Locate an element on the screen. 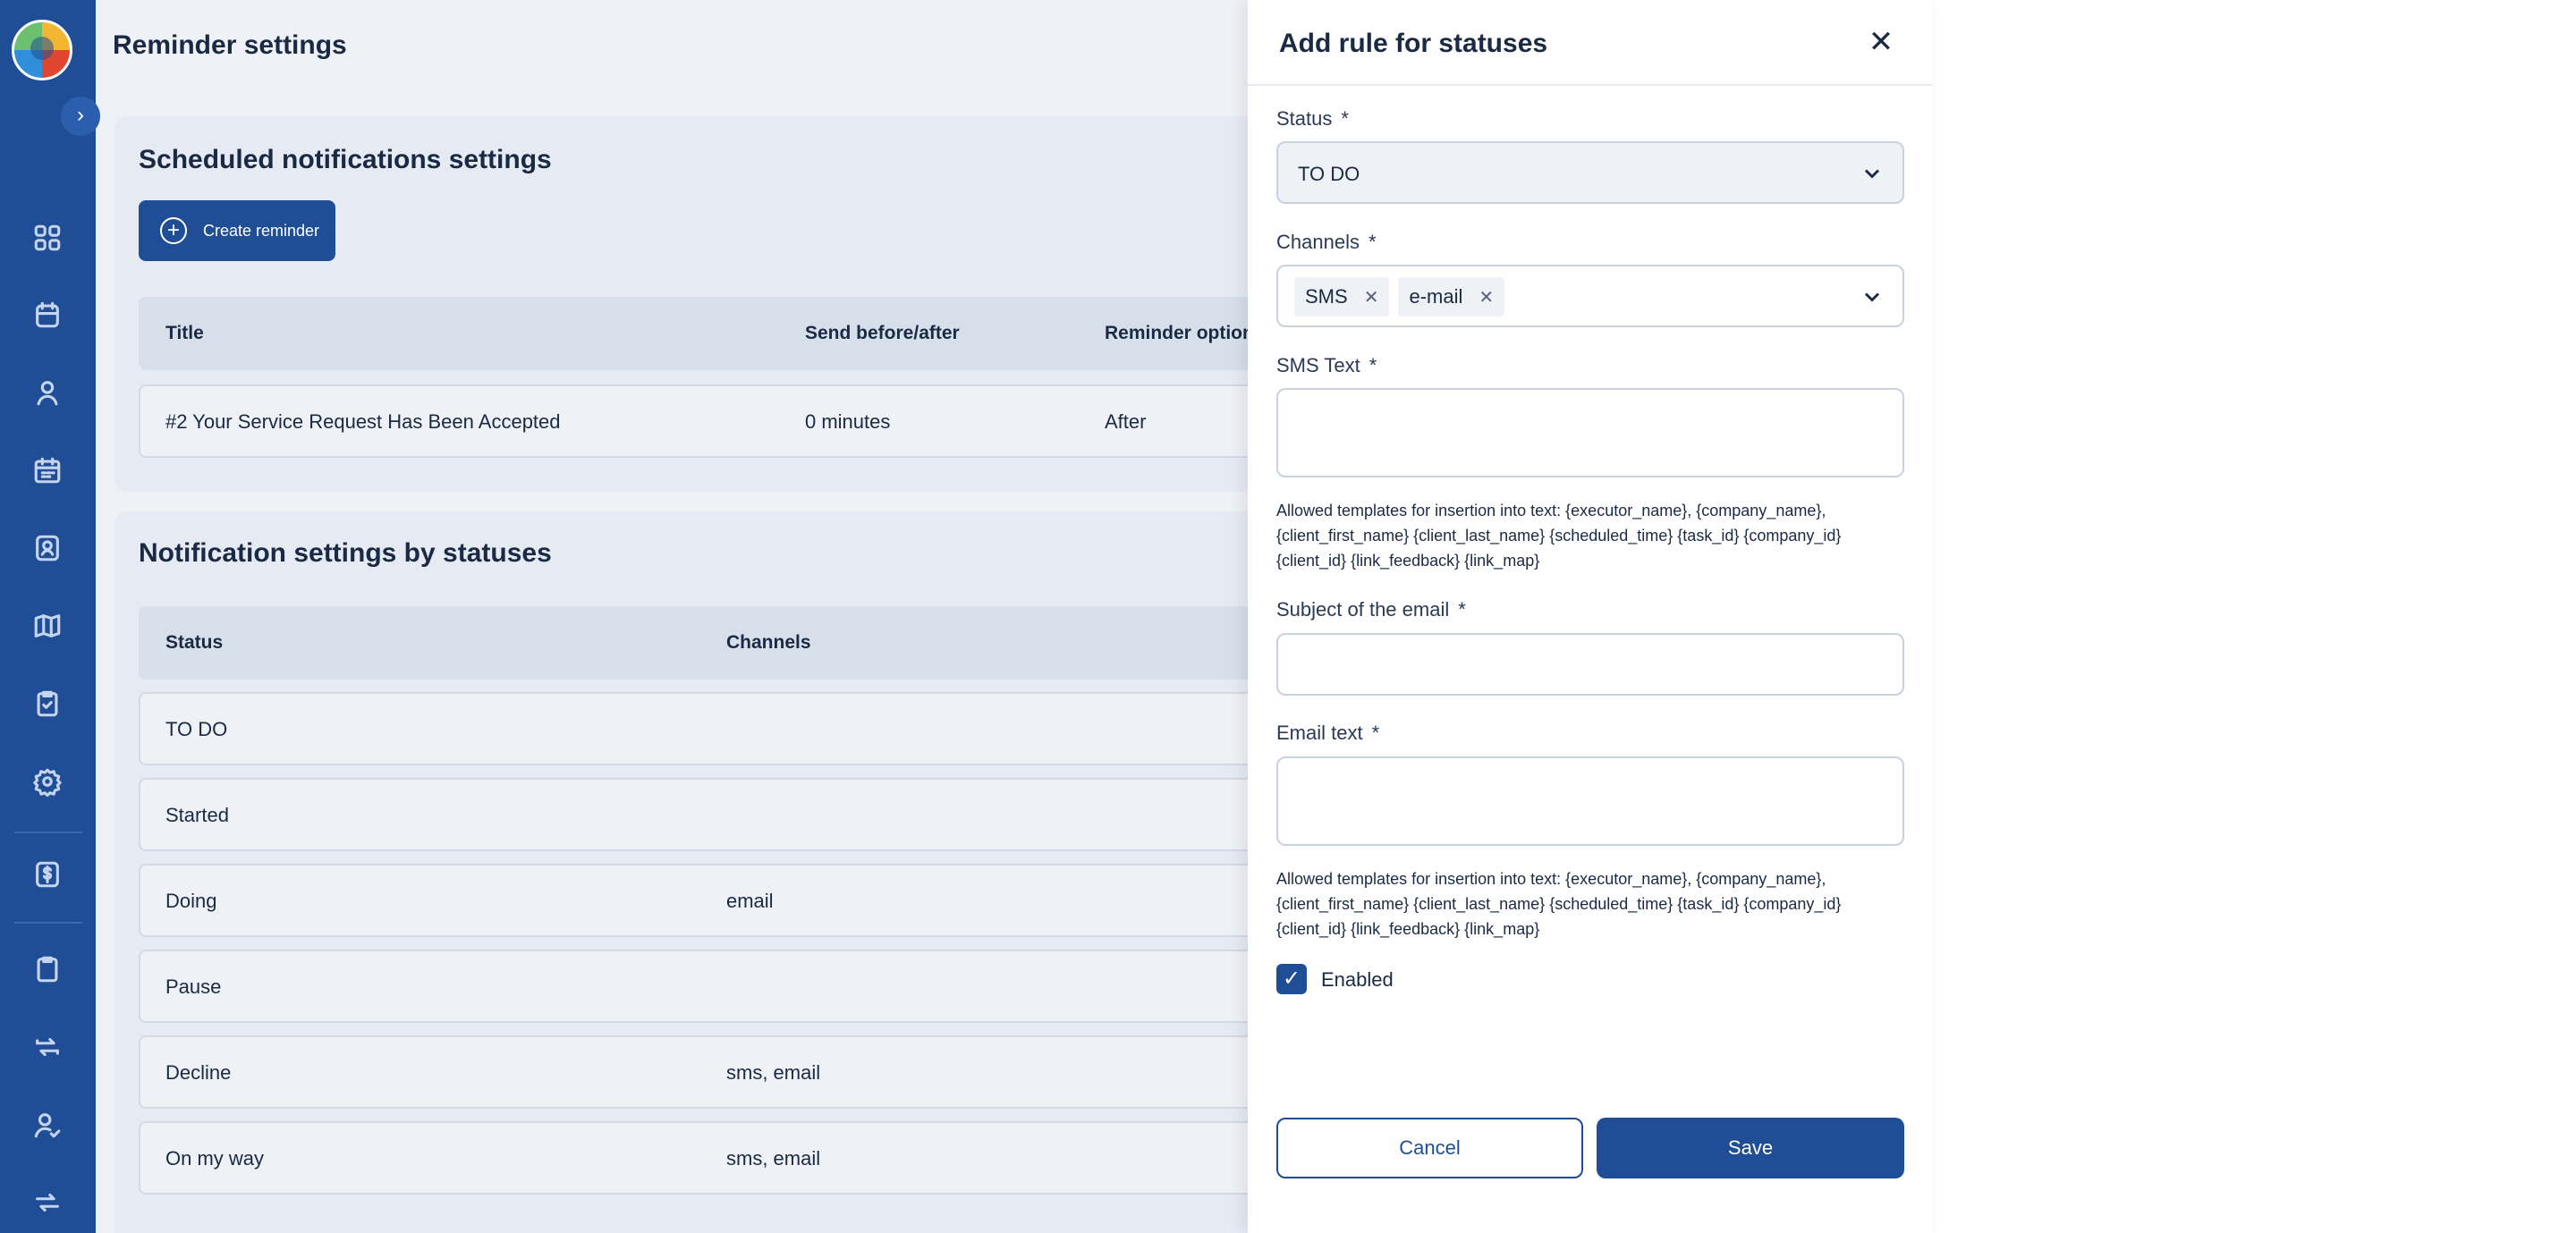 This screenshot has width=2576, height=1233. page-title: Reminder settings is located at coordinates (230, 45).